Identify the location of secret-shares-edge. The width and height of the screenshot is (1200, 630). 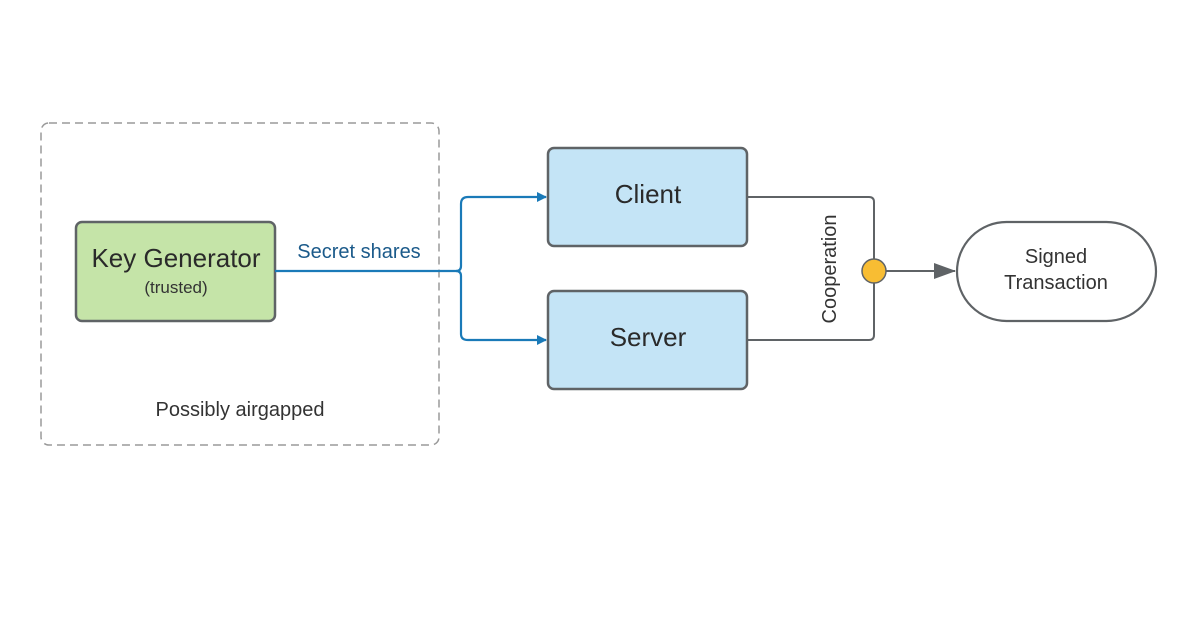
(501, 307).